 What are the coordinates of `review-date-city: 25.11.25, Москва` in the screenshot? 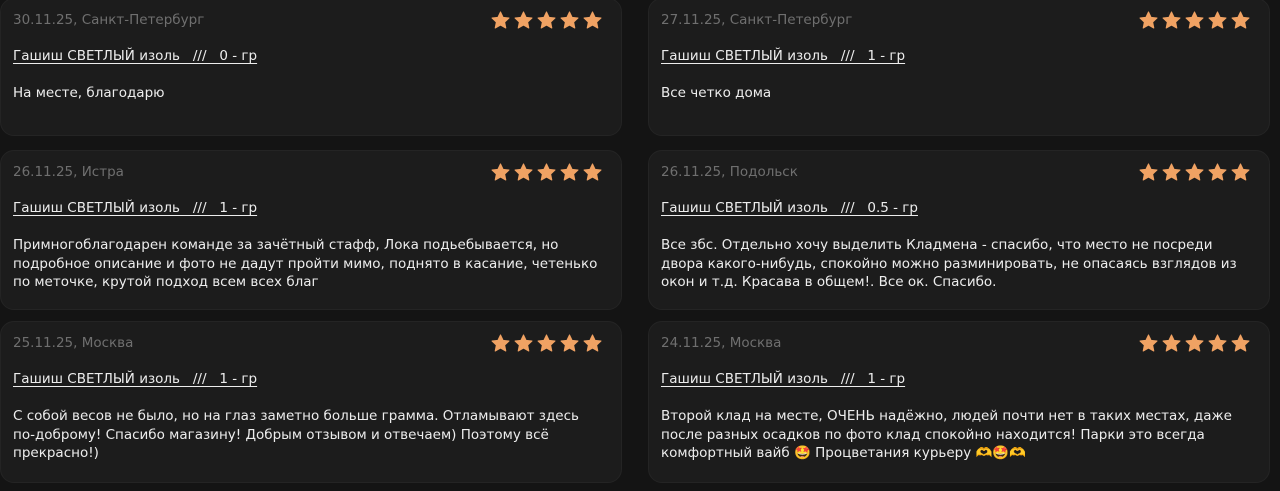 It's located at (73, 343).